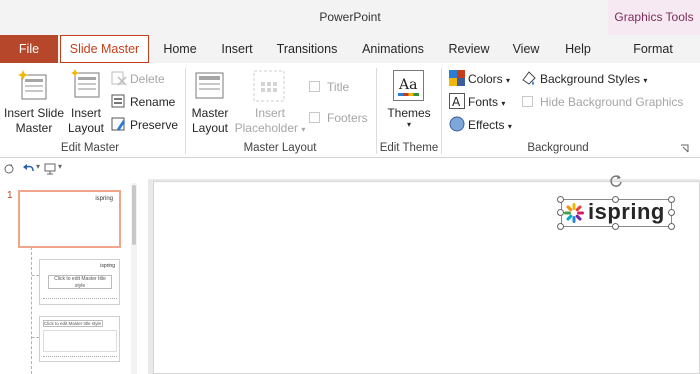 This screenshot has height=374, width=700. Describe the element at coordinates (210, 128) in the screenshot. I see `master-layout-line2: Layout` at that location.